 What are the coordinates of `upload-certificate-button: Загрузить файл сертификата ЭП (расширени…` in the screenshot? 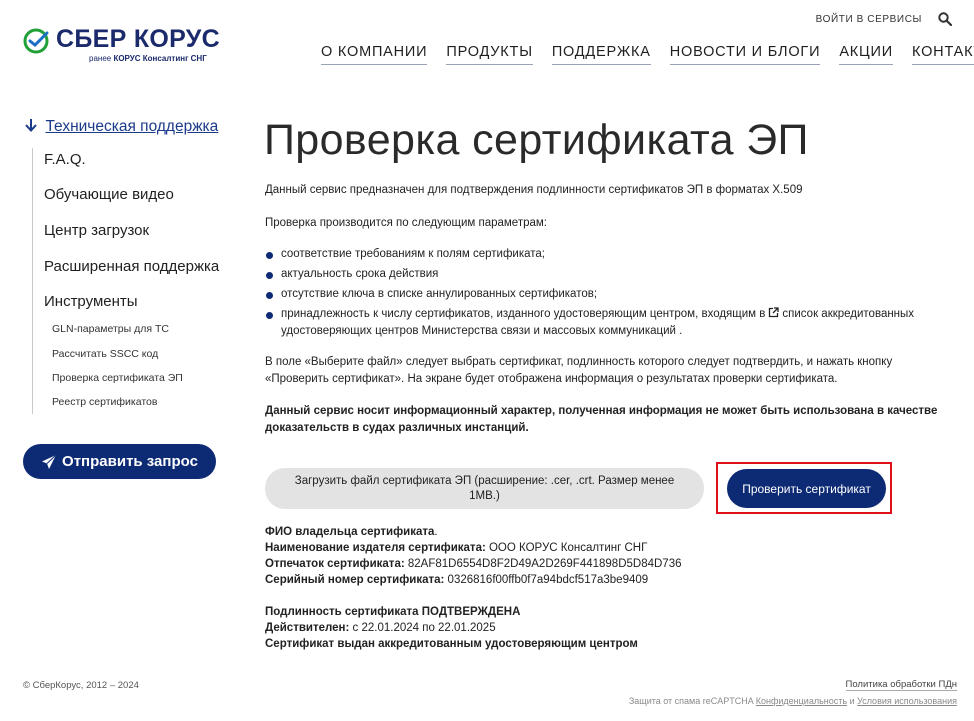 It's located at (484, 488).